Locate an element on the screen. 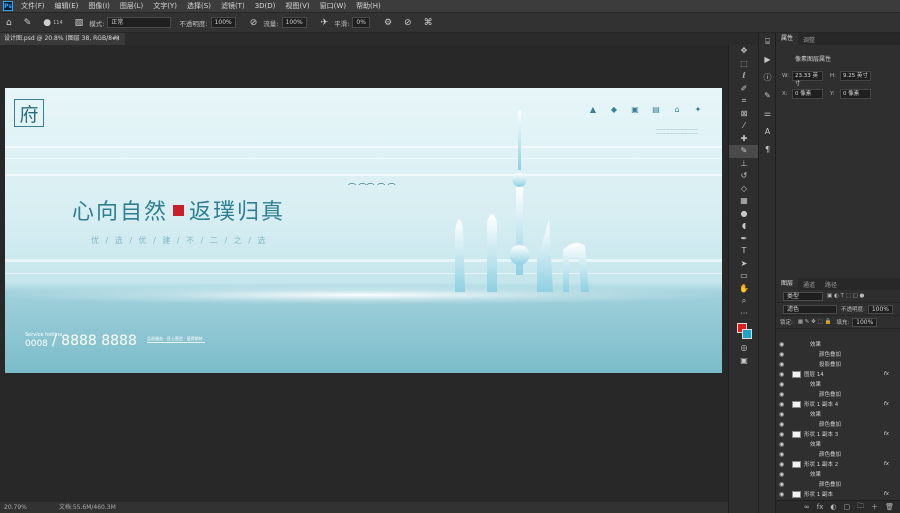 The height and width of the screenshot is (513, 900). lasso-tool-icon: ℓ is located at coordinates (744, 76).